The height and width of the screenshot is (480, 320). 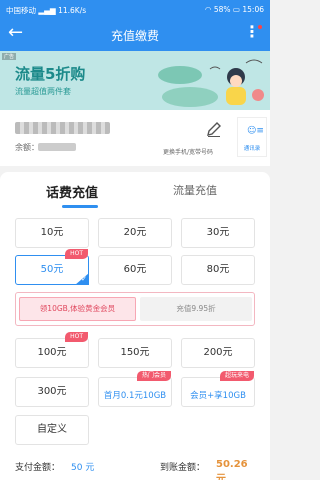 What do you see at coordinates (72, 10) in the screenshot?
I see `network-speed: 11.6K/s` at bounding box center [72, 10].